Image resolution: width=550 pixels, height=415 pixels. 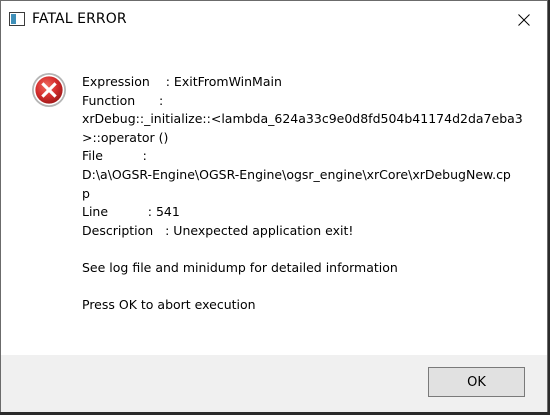 I want to click on message-line-press-ok: Press OK to abort execution, so click(x=169, y=305).